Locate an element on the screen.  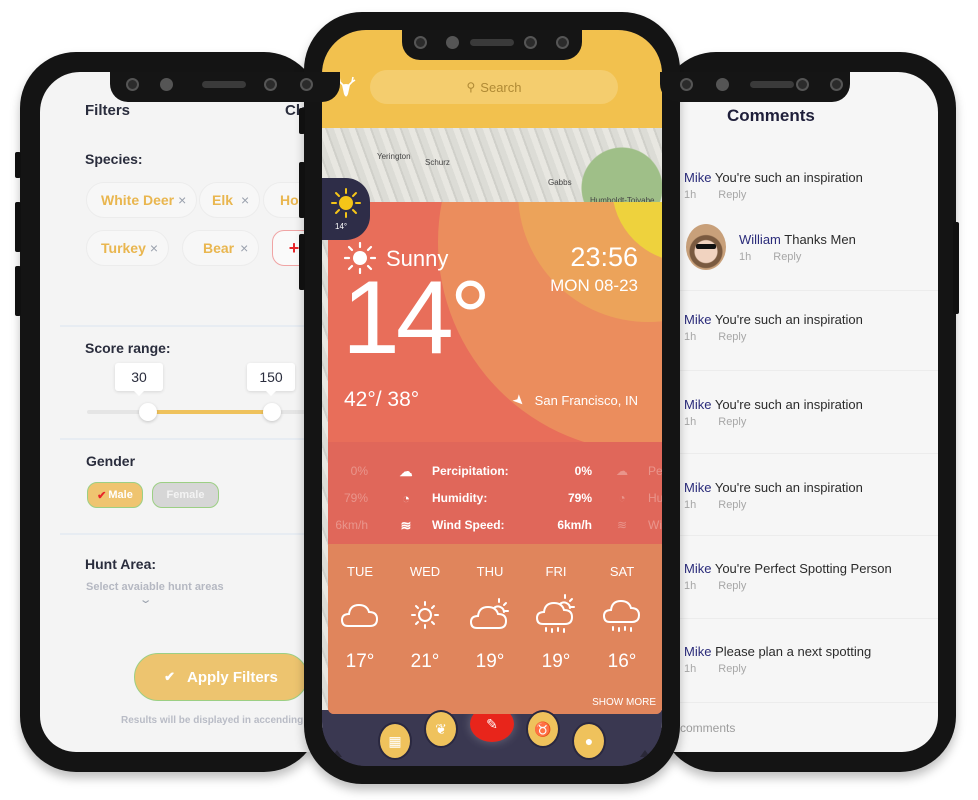
score-max-bubble: 150 is located at coordinates (271, 379).